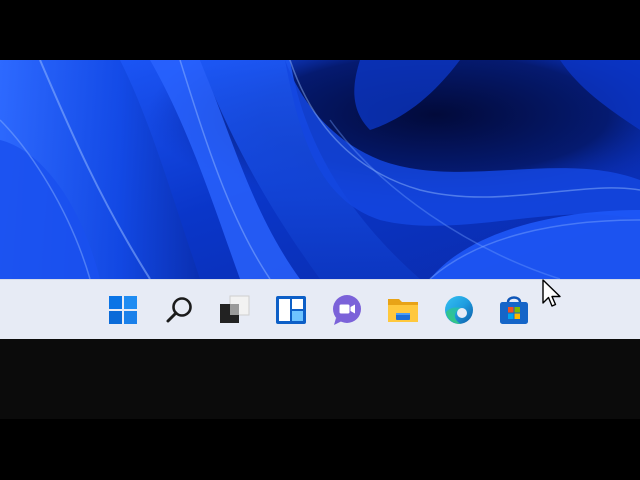  Describe the element at coordinates (403, 310) in the screenshot. I see `file-explorer-icon` at that location.